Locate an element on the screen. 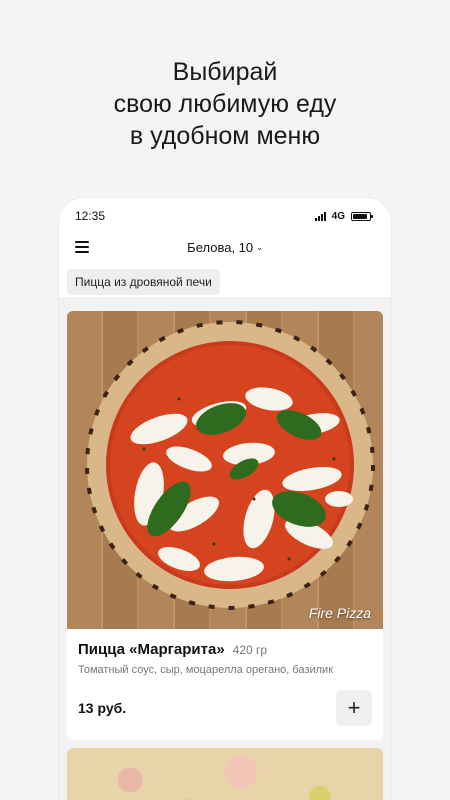 This screenshot has width=450, height=800. product-title-row: Пицца «Маргарита» 420 гр is located at coordinates (225, 649).